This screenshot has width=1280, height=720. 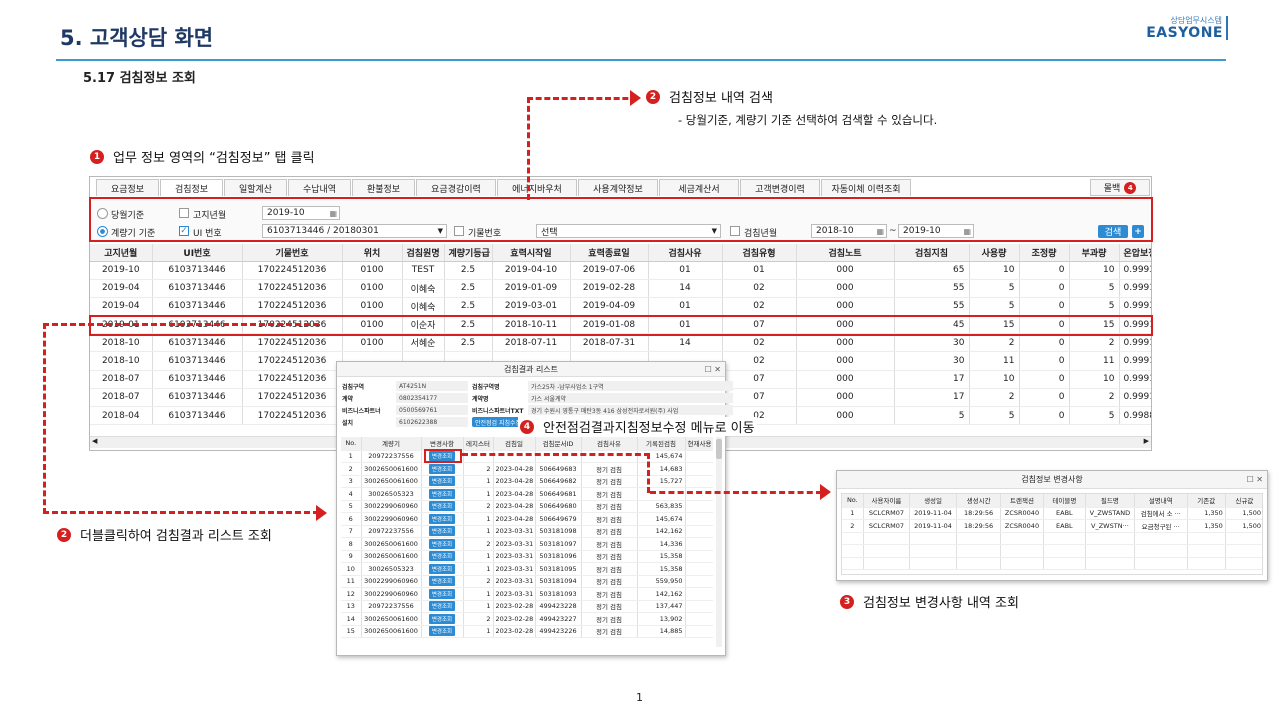 What do you see at coordinates (531, 369) in the screenshot?
I see `result-popup-title: 검침결과 리스트` at bounding box center [531, 369].